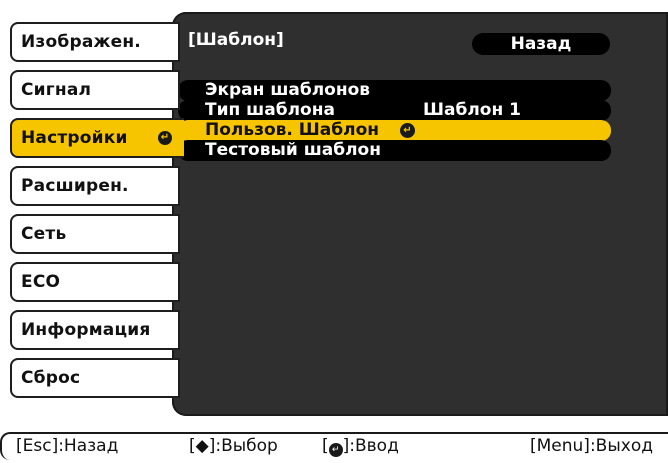 This screenshot has height=463, width=668. Describe the element at coordinates (394, 90) in the screenshot. I see `menu-item-pattern-display: Экран шаблонов` at that location.